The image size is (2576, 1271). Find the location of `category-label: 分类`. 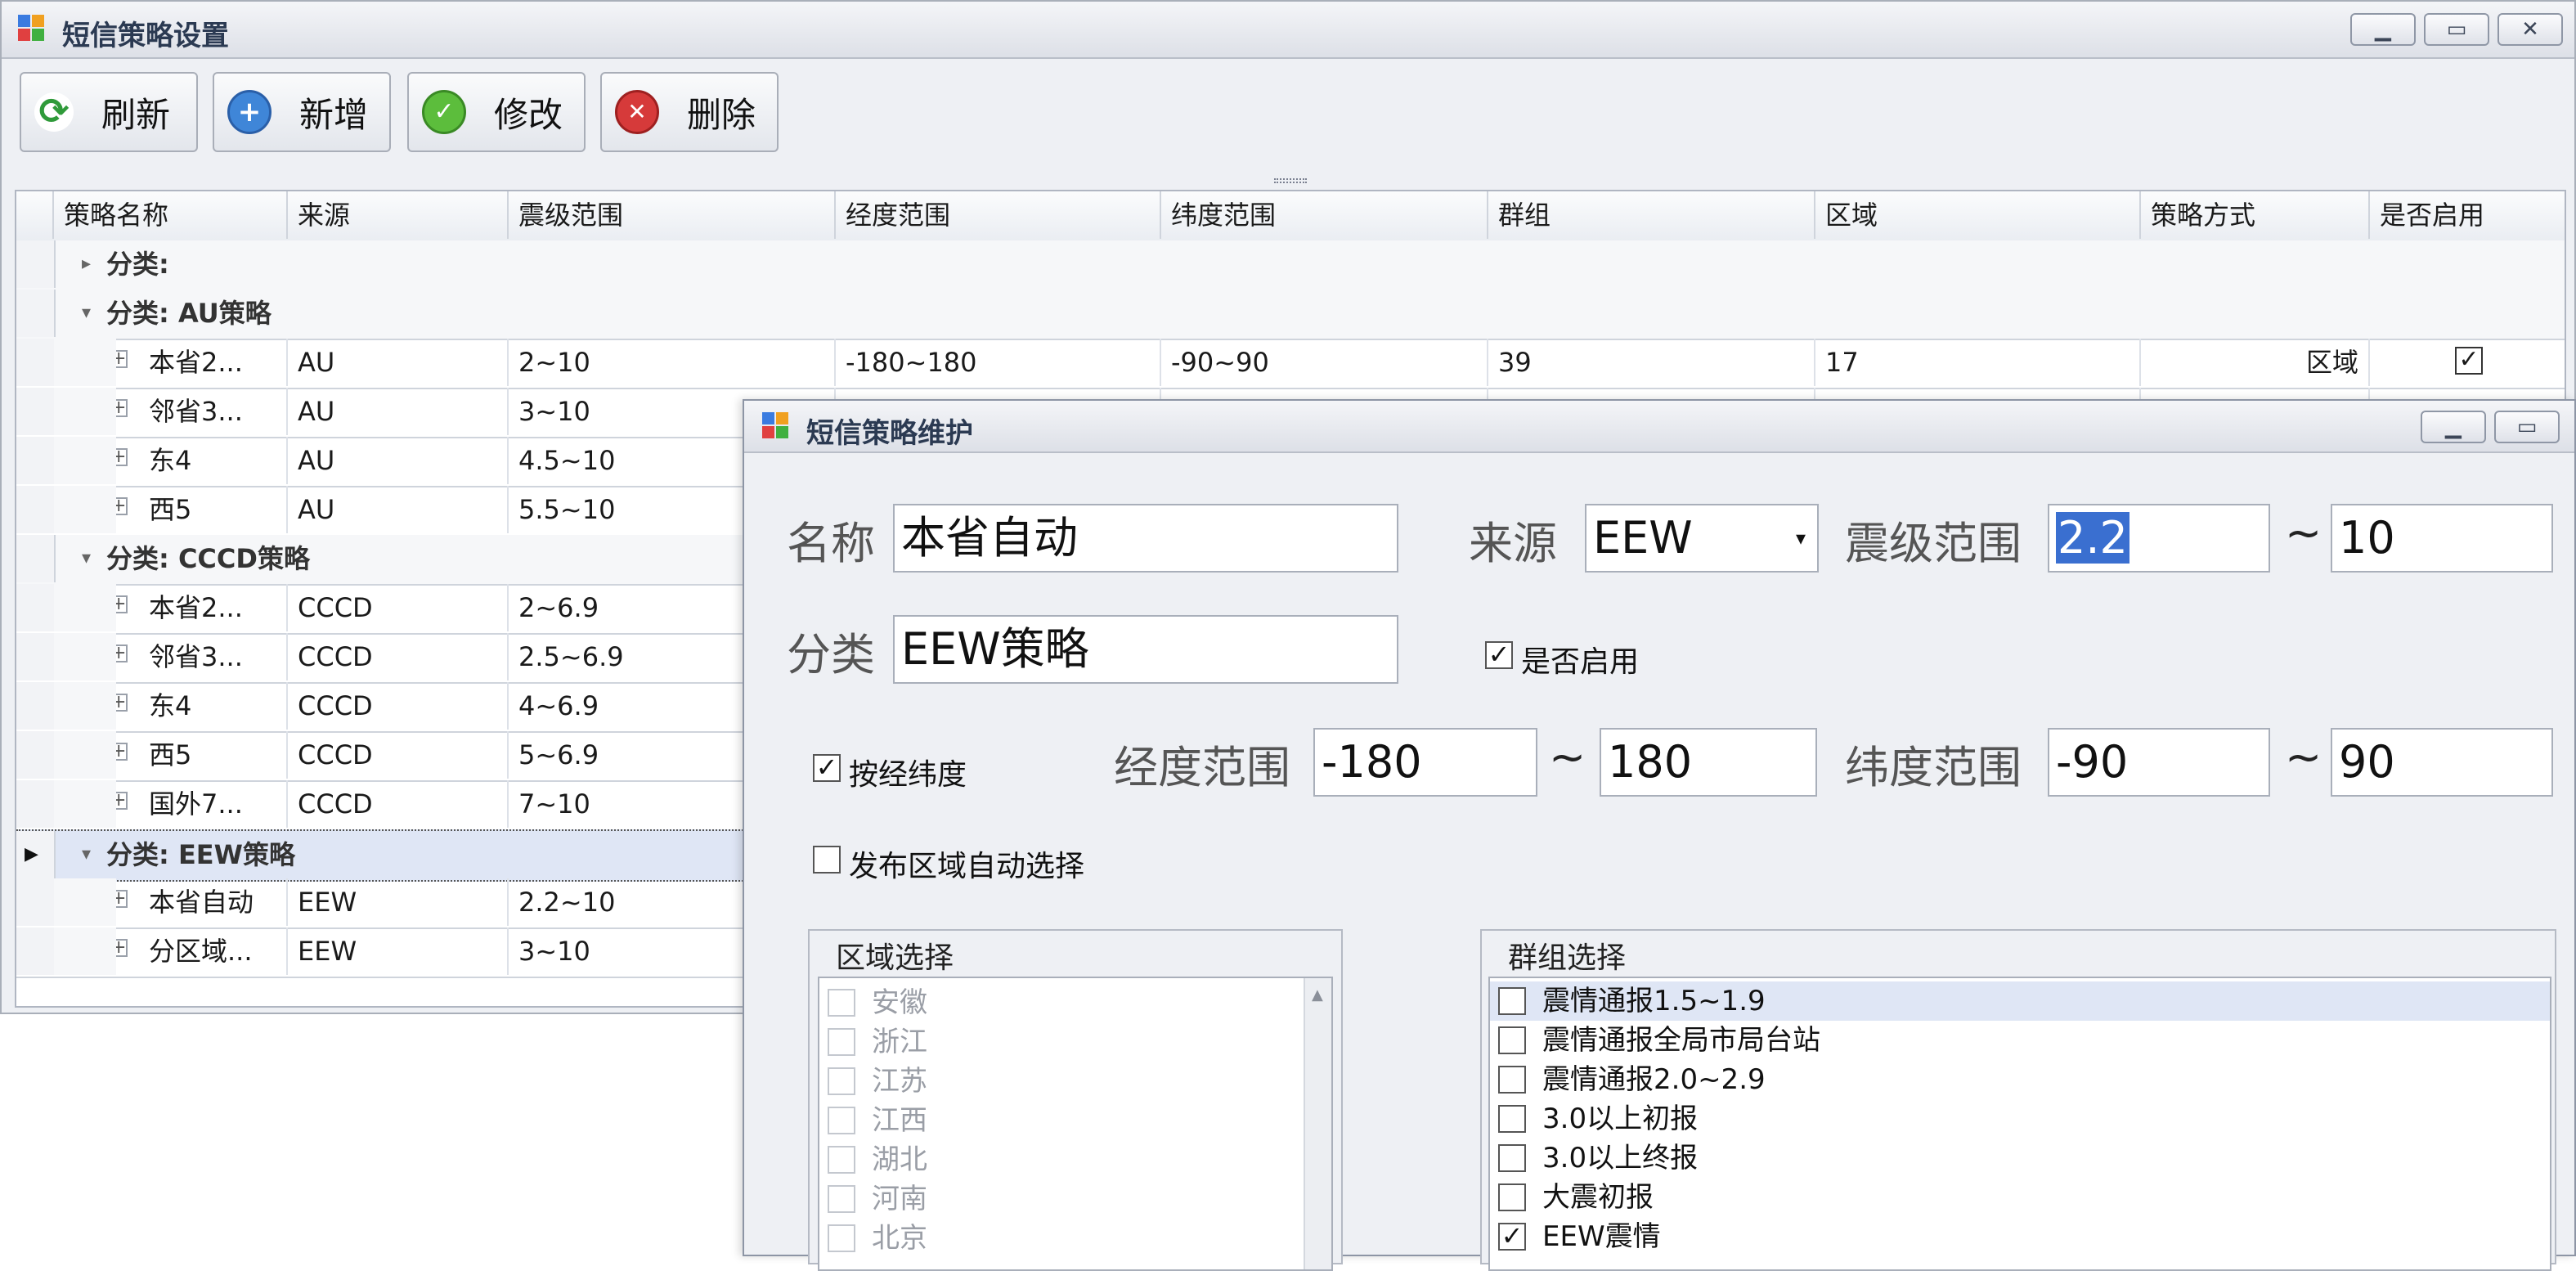

category-label: 分类 is located at coordinates (831, 654).